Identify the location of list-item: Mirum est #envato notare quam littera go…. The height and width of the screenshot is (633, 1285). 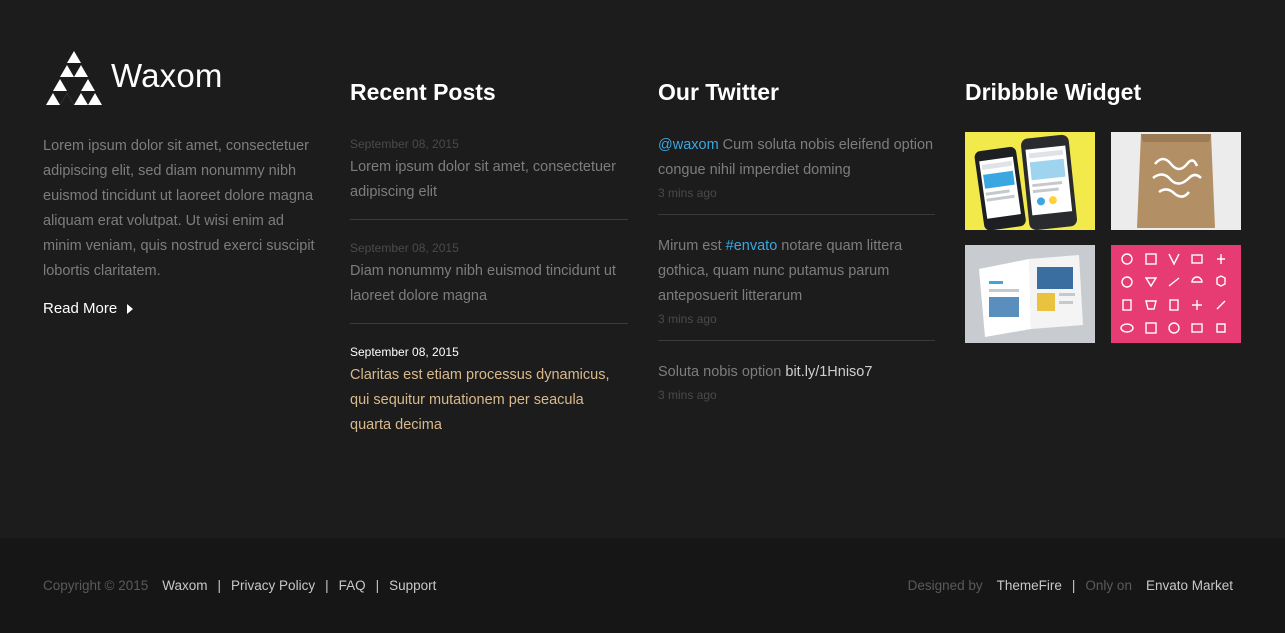
(796, 287).